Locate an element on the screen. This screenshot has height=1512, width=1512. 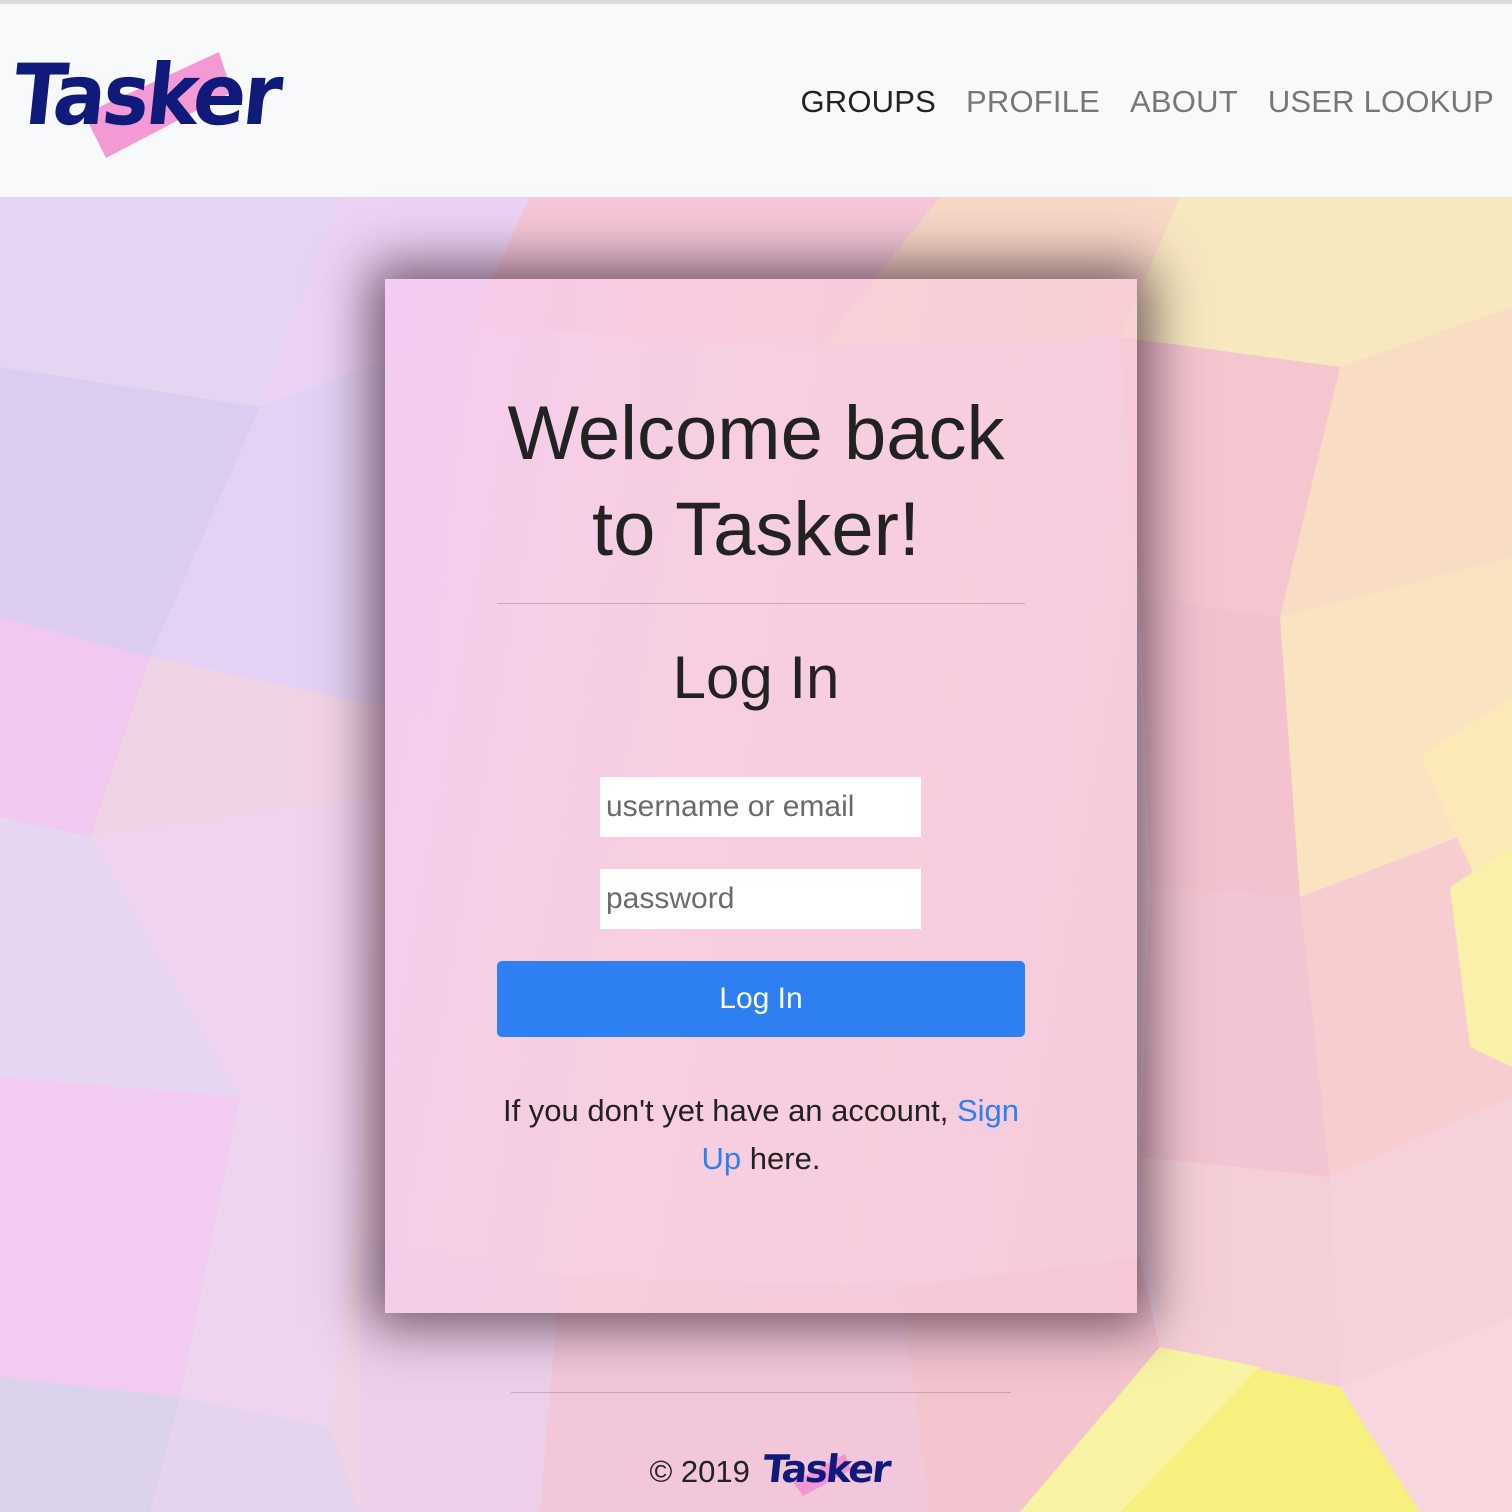
login-button: Log In is located at coordinates (761, 999).